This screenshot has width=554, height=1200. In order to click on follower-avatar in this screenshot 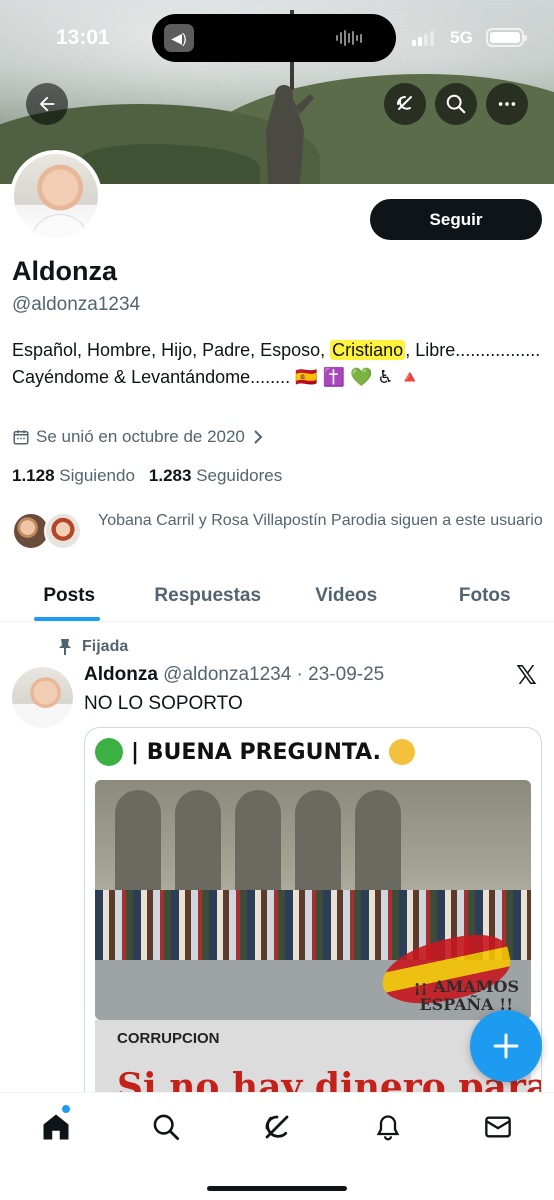, I will do `click(63, 531)`.